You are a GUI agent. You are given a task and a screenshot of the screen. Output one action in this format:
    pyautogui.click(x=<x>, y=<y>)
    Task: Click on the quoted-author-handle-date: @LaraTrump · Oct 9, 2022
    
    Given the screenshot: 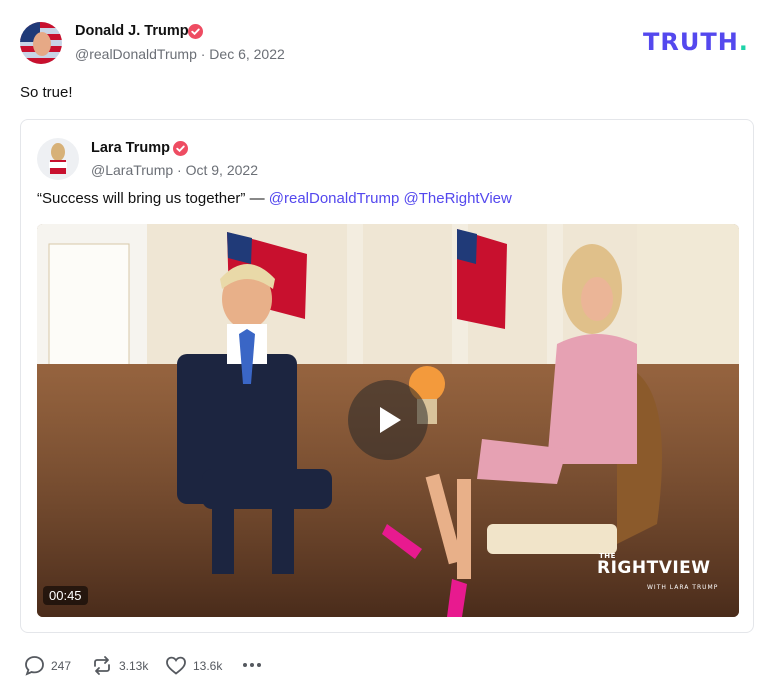 What is the action you would take?
    pyautogui.click(x=174, y=170)
    